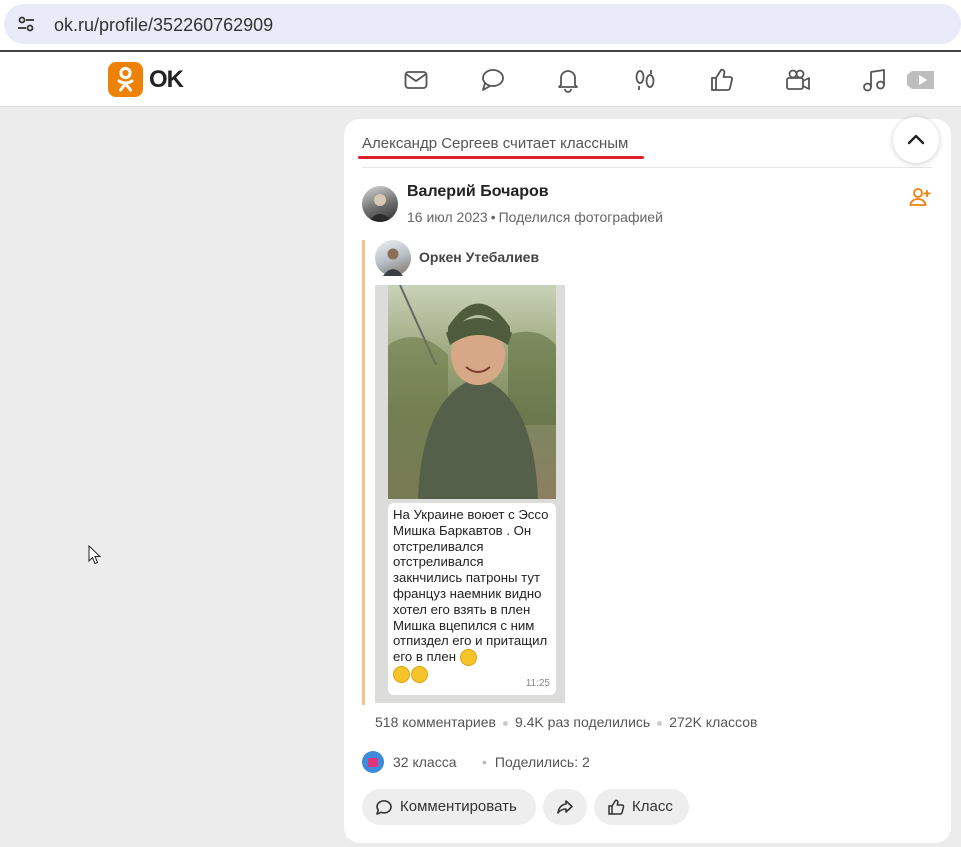 This screenshot has width=961, height=847. What do you see at coordinates (874, 80) in the screenshot?
I see `music-icon` at bounding box center [874, 80].